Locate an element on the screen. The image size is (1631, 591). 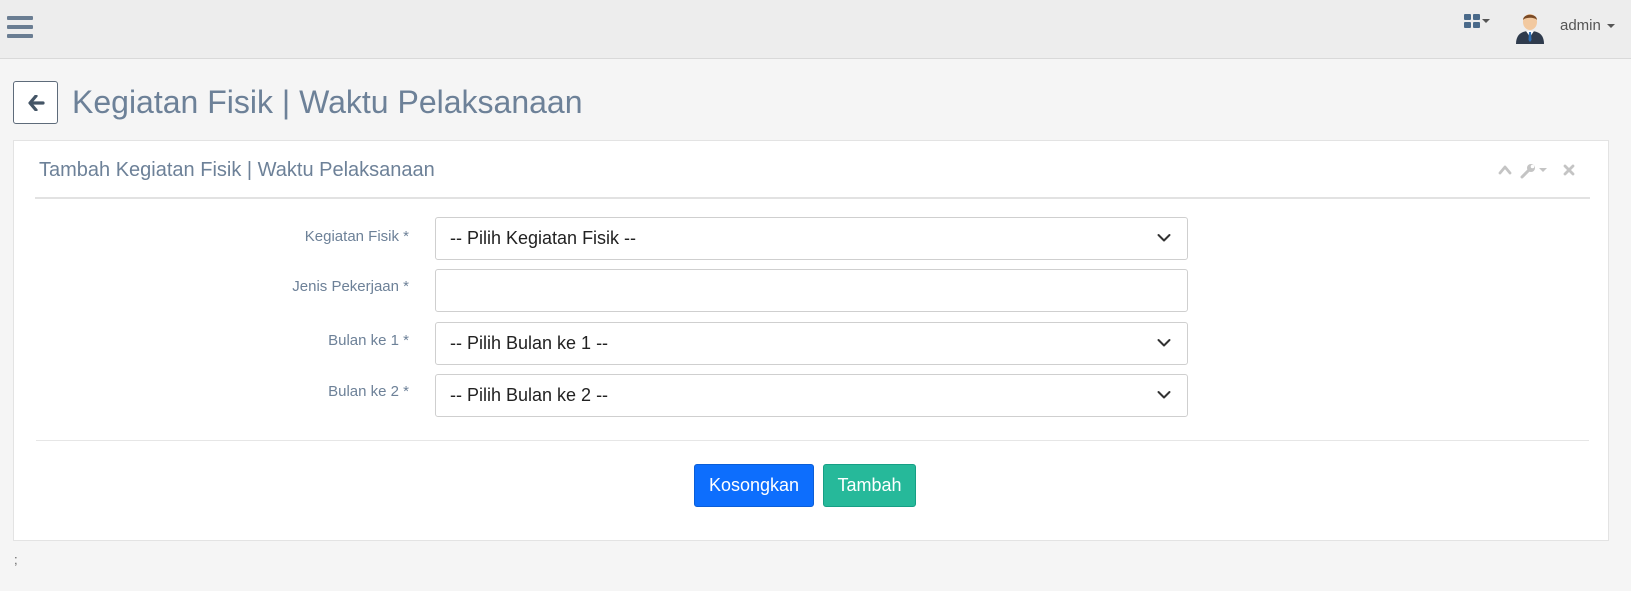
jenis-pekerjaan-label: Jenis Pekerjaan * is located at coordinates (350, 286).